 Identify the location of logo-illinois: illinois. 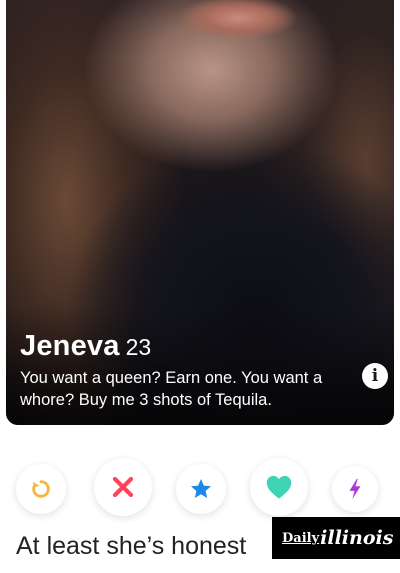
(357, 538).